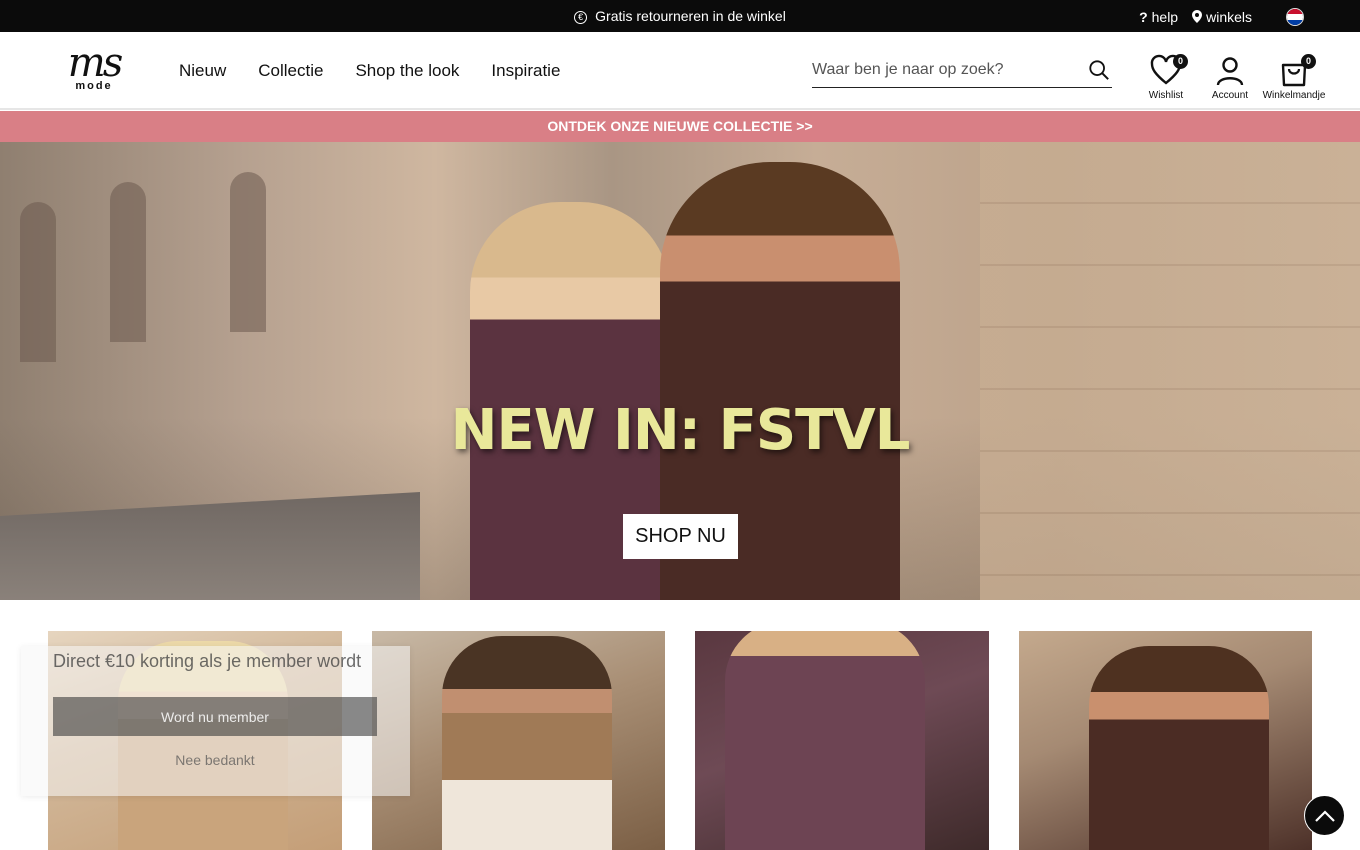 This screenshot has height=850, width=1360. What do you see at coordinates (1294, 95) in the screenshot?
I see `cart-label: Winkelmandje` at bounding box center [1294, 95].